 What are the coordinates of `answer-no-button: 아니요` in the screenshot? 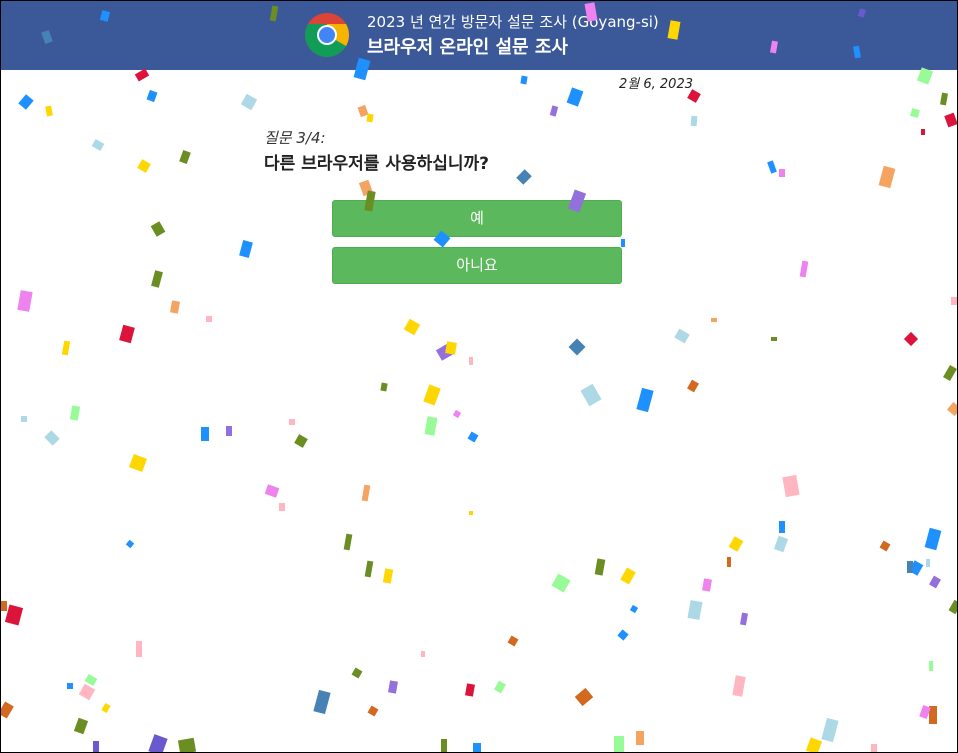 It's located at (477, 265).